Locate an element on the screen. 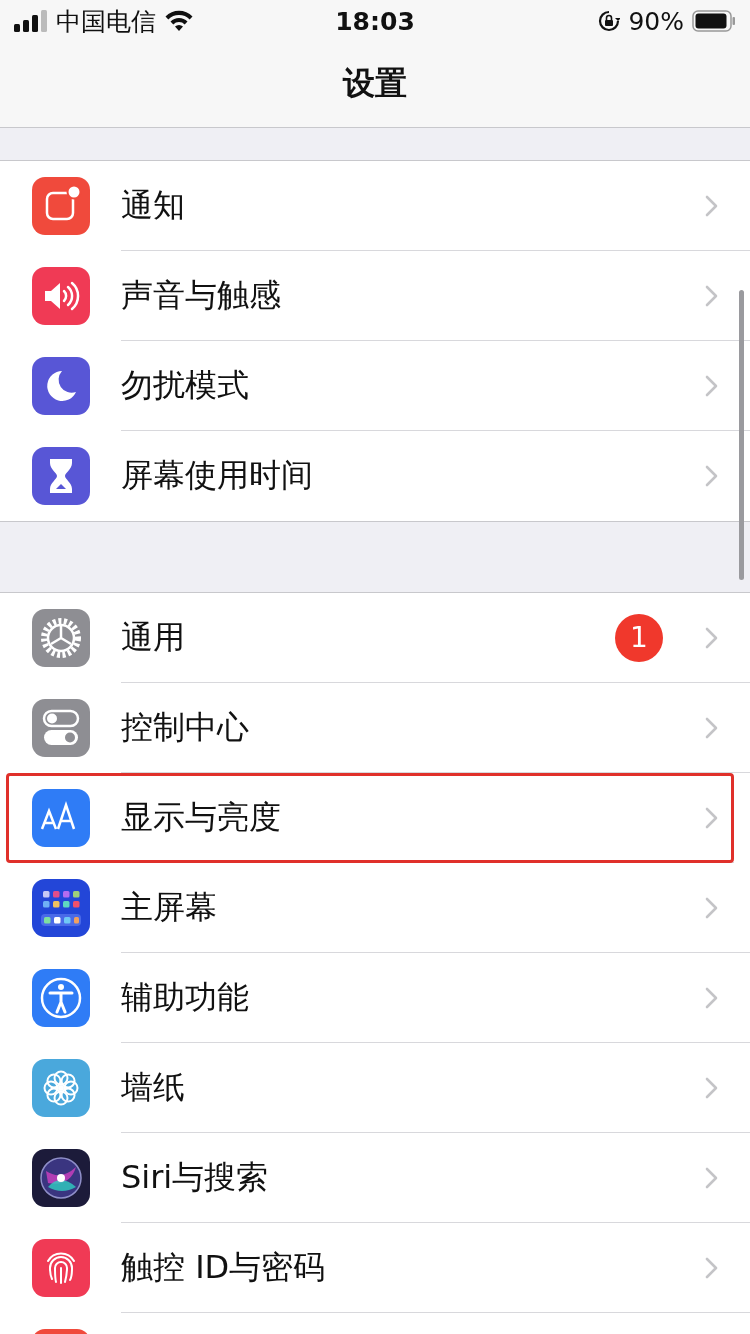  settings-row: 显示与亮度 is located at coordinates (370, 818).